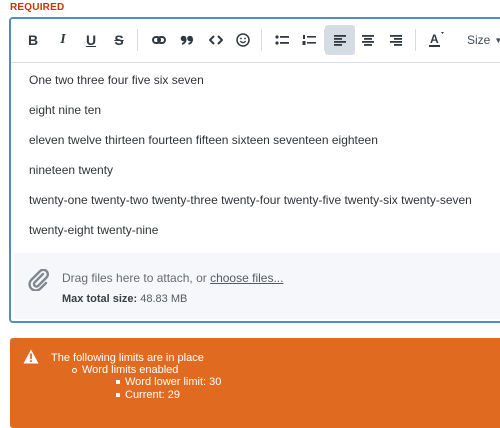 The width and height of the screenshot is (500, 428). I want to click on emoji-button, so click(243, 40).